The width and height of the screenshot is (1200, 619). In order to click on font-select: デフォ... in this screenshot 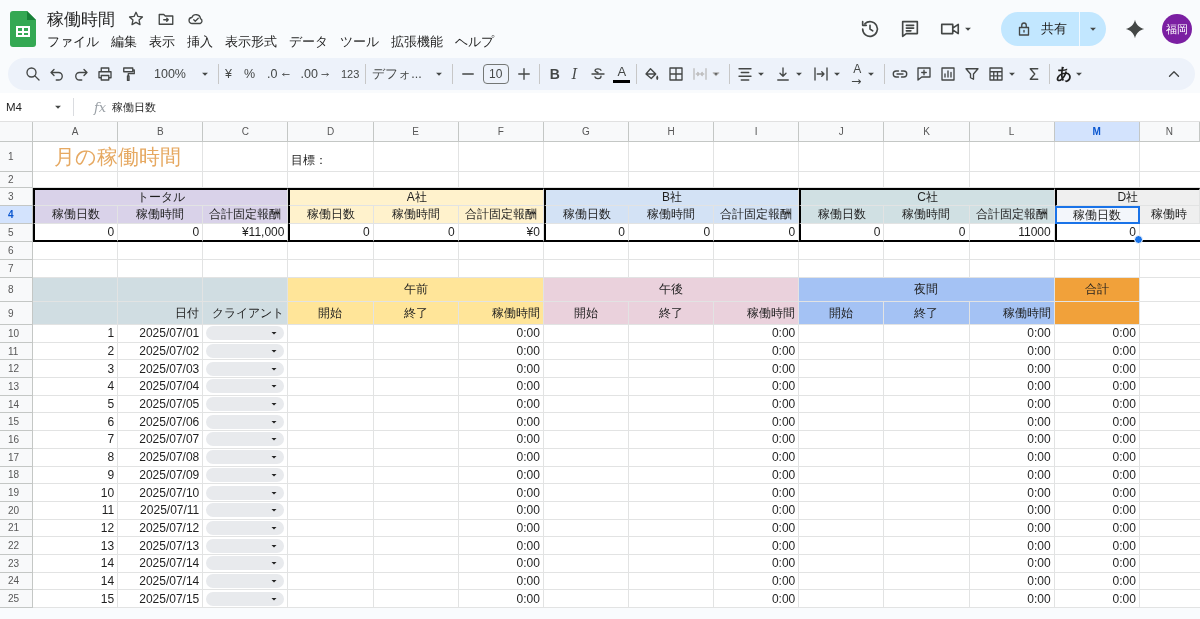, I will do `click(409, 74)`.